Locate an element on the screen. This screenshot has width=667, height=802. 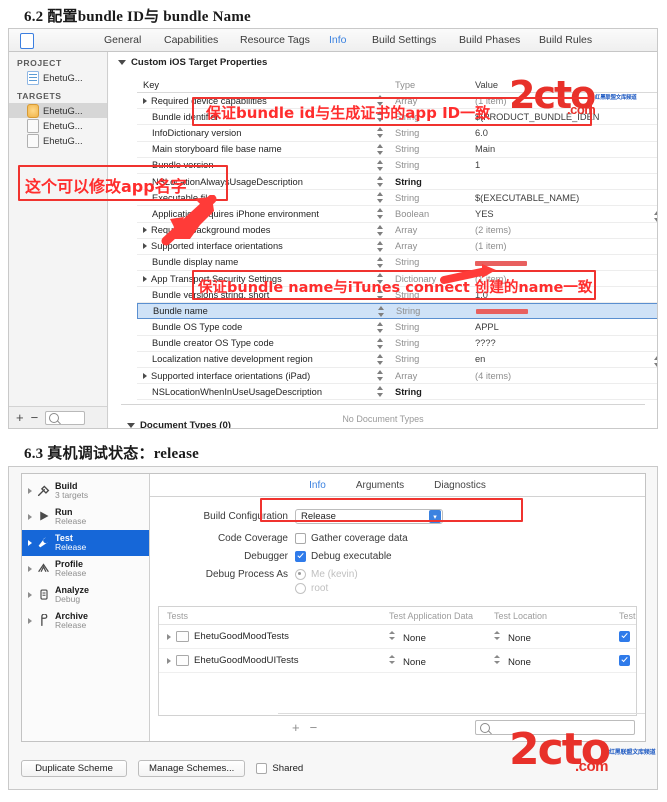
scheme-action-profile: Profile Release is located at coordinates (85, 569).